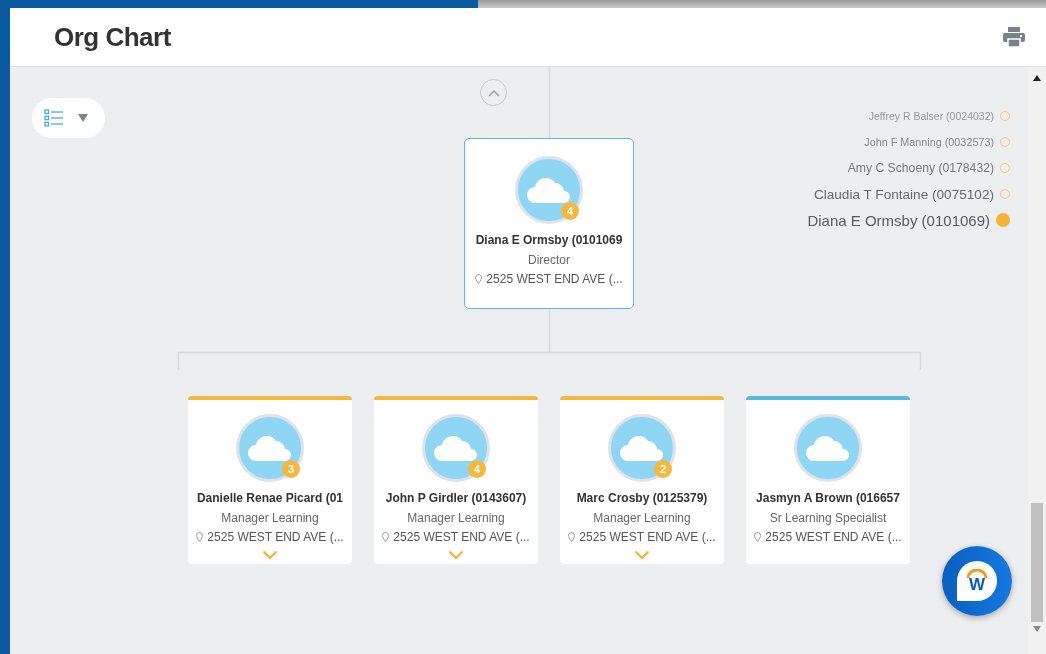 This screenshot has width=1046, height=654. Describe the element at coordinates (83, 118) in the screenshot. I see `caret-icon` at that location.